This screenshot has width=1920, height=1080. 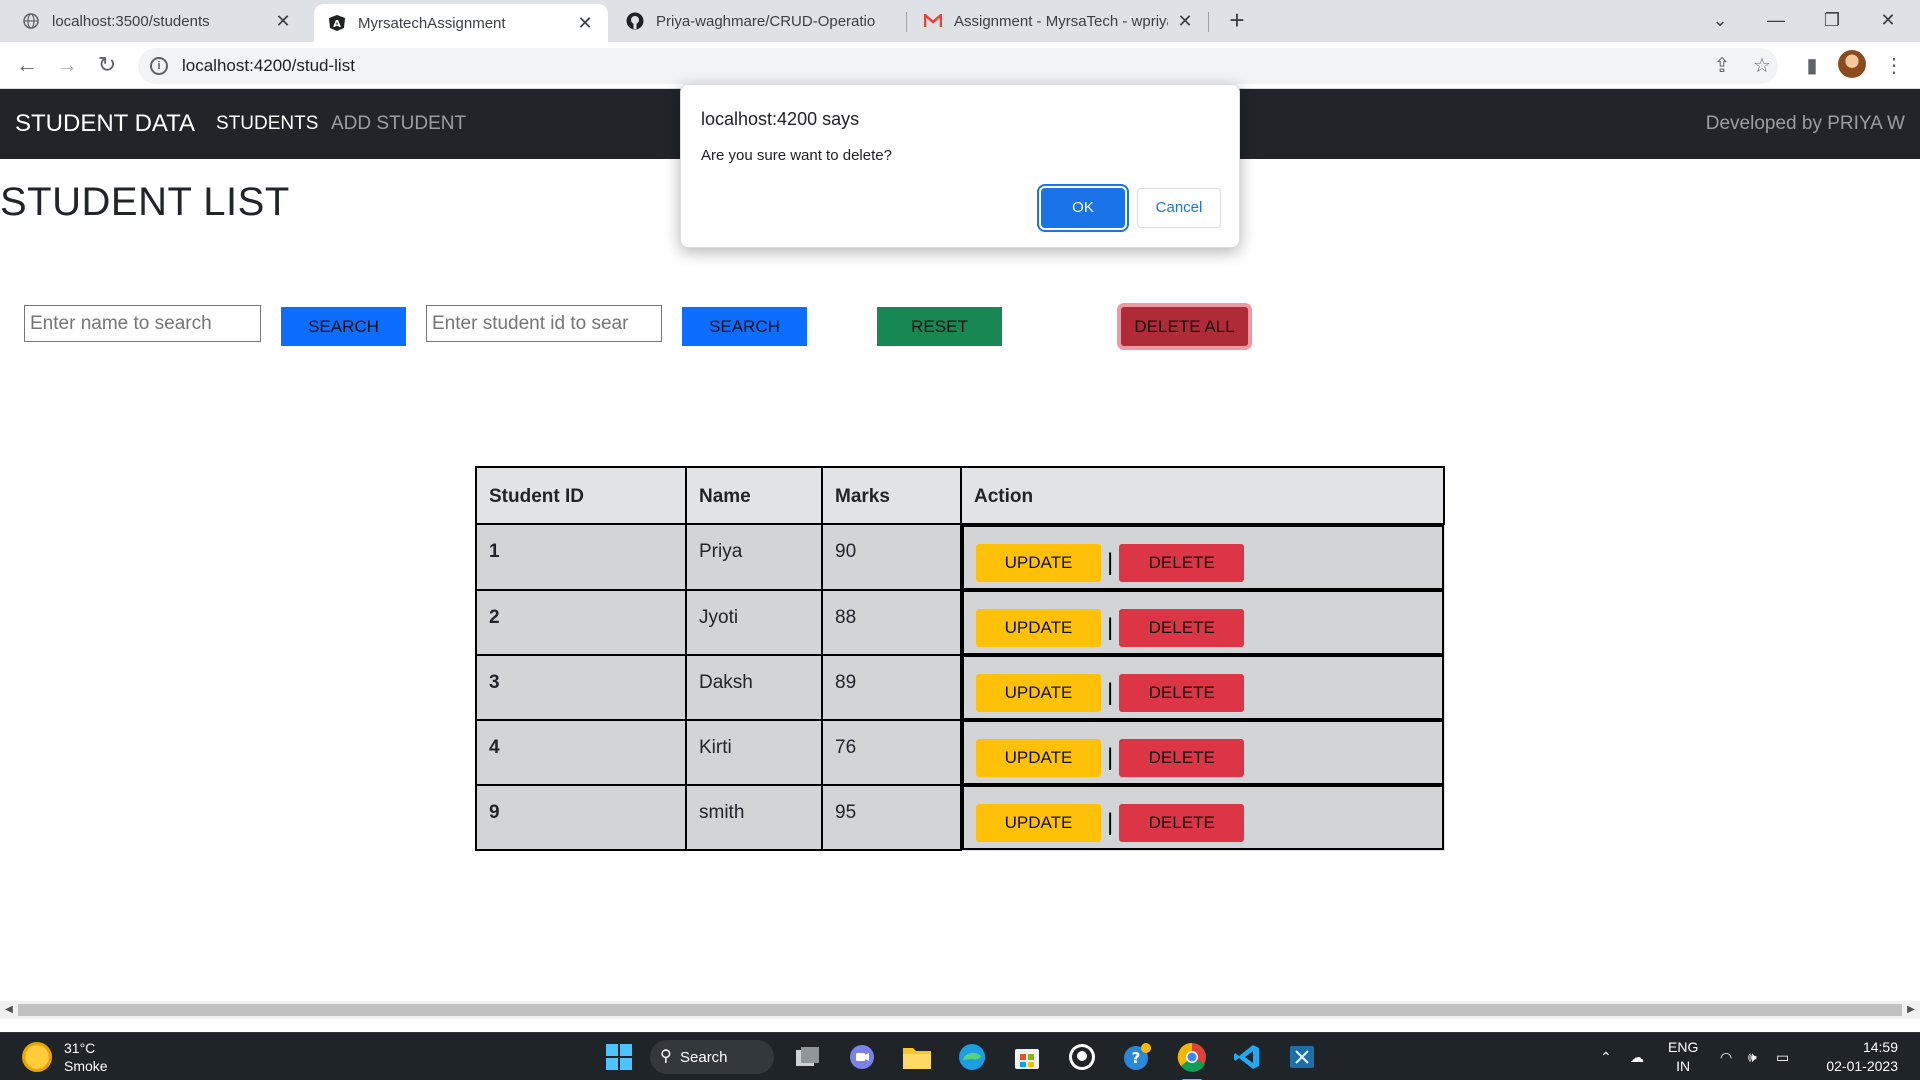 I want to click on reload-icon: ↻, so click(x=107, y=65).